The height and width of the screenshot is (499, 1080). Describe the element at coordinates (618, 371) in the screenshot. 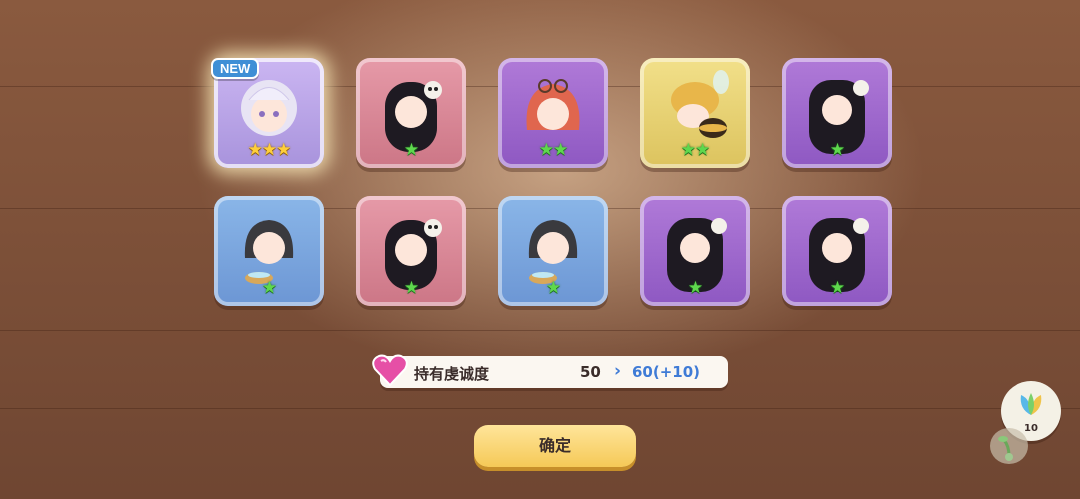

I see `arrow-right-icon: ›` at that location.